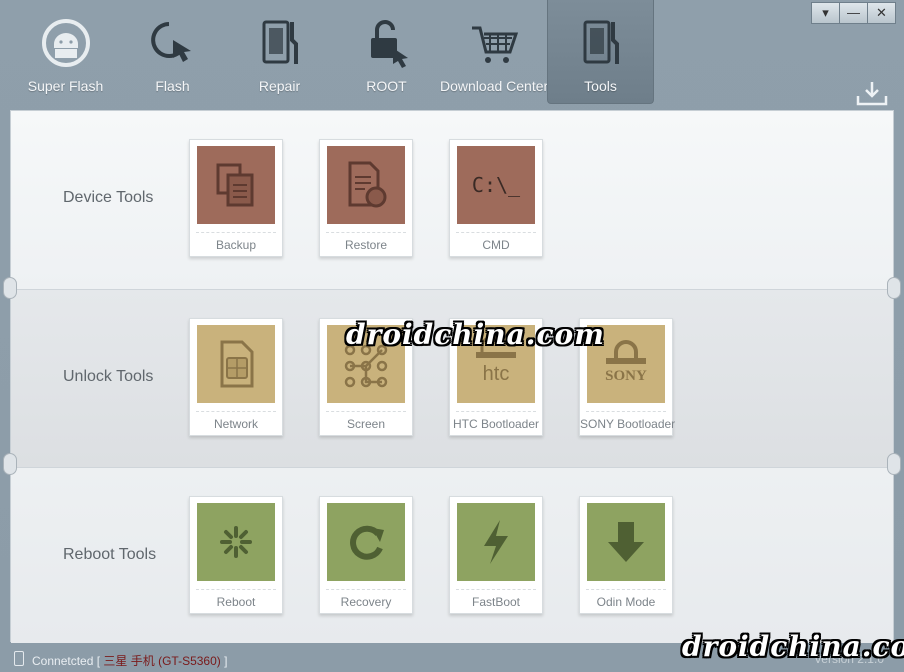  I want to click on toolbar-flash: Flash, so click(172, 52).